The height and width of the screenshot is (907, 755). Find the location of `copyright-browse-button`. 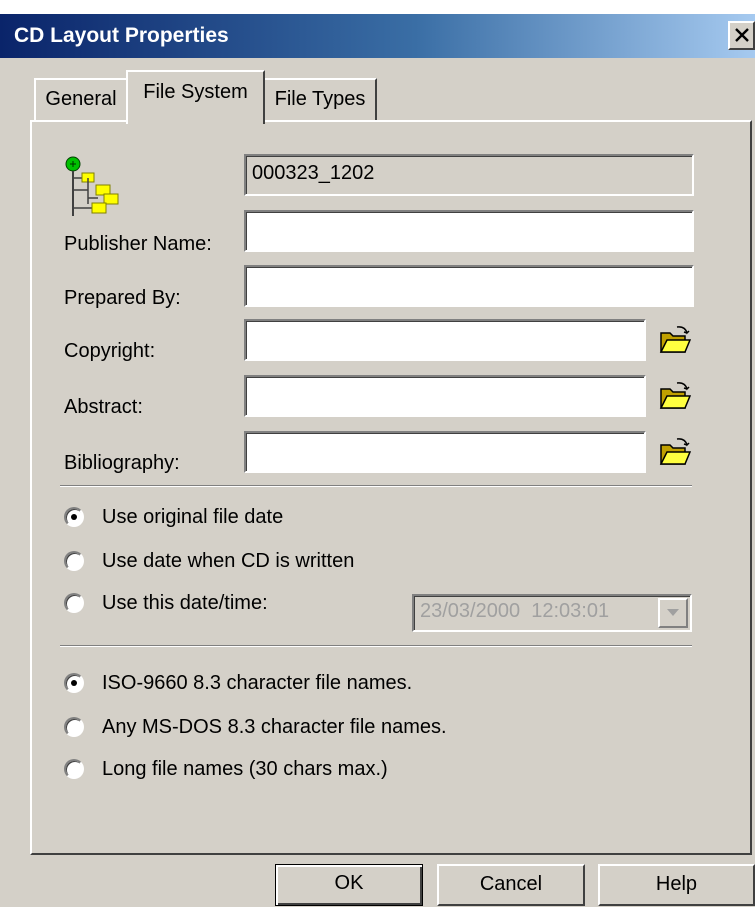

copyright-browse-button is located at coordinates (675, 341).